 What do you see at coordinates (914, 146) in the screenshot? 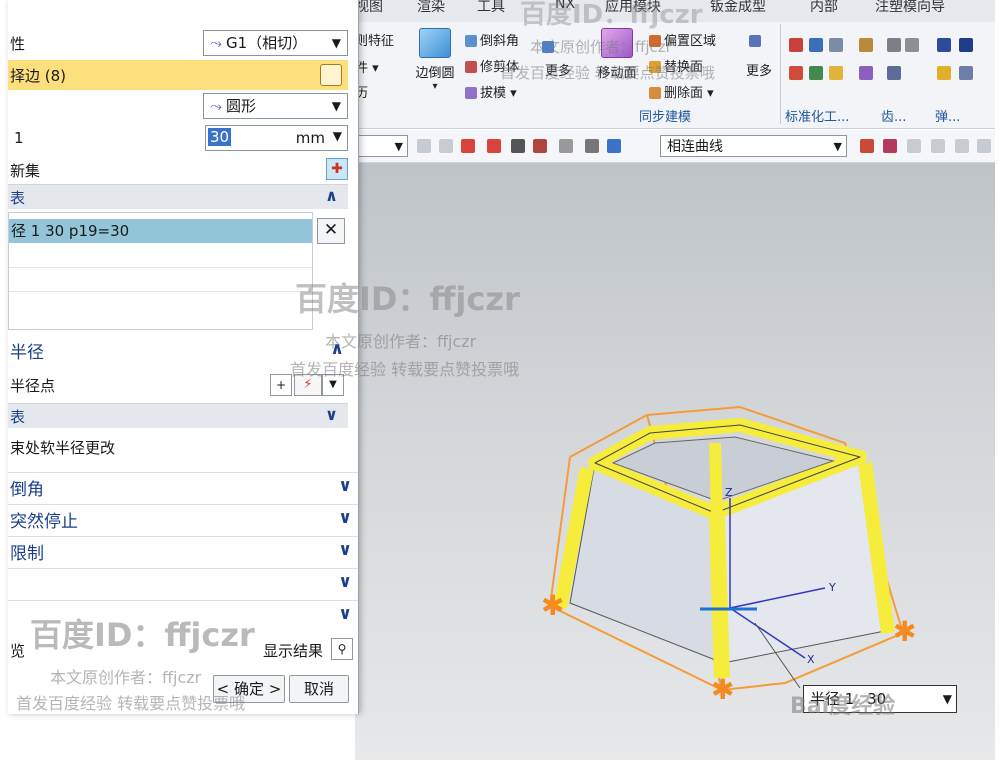
I see `chain-icon` at bounding box center [914, 146].